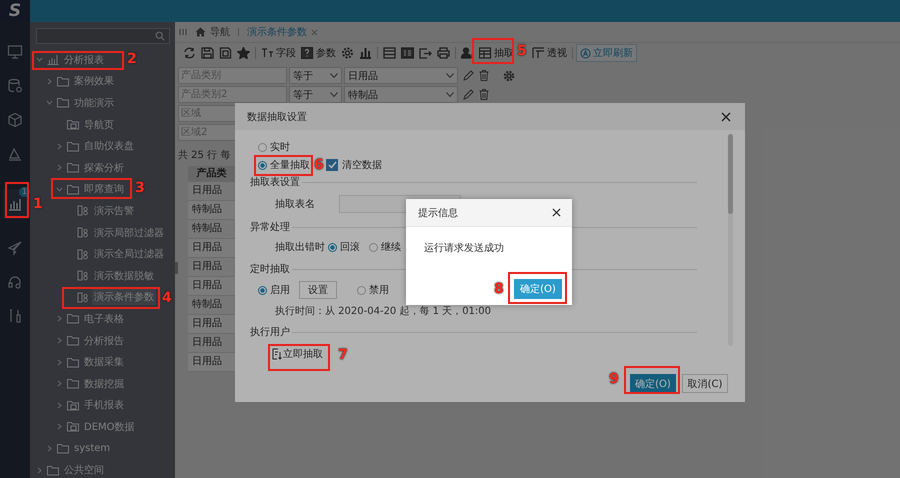  I want to click on field-label: 抽取表名, so click(295, 204).